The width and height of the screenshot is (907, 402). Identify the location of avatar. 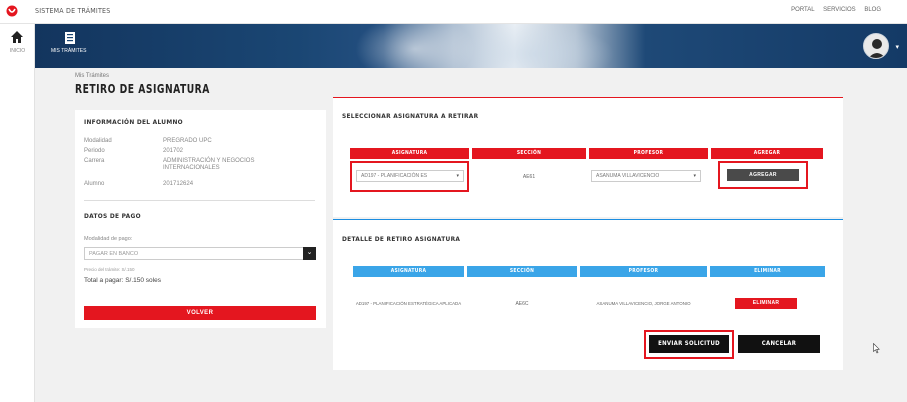
(876, 46).